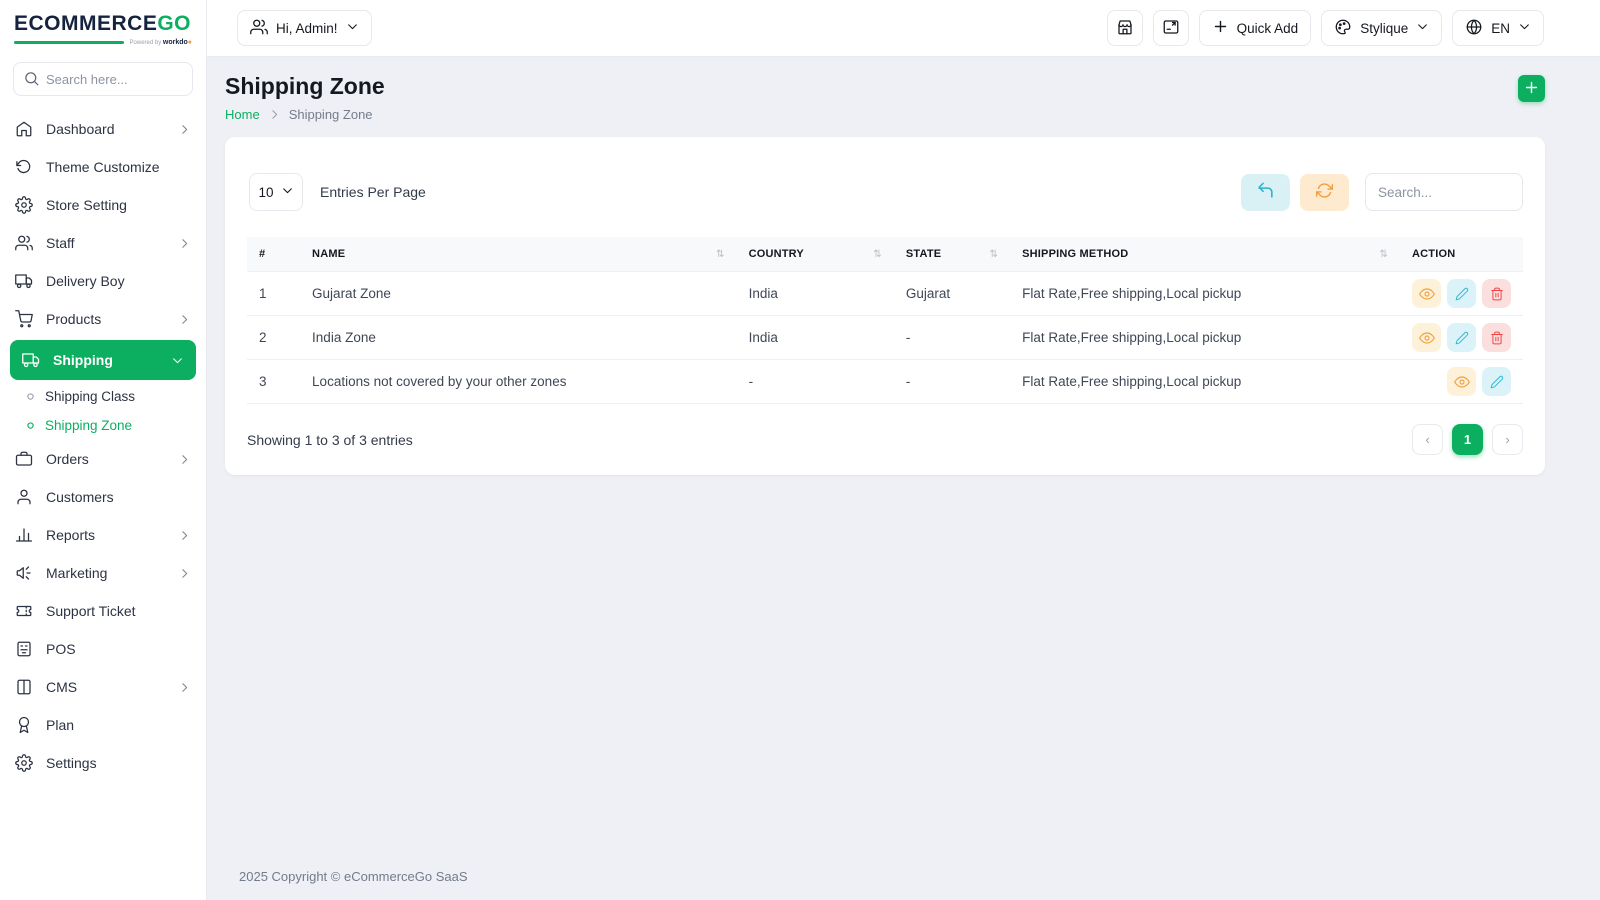 The image size is (1600, 900). What do you see at coordinates (266, 192) in the screenshot?
I see `entries-per-page-value: 10` at bounding box center [266, 192].